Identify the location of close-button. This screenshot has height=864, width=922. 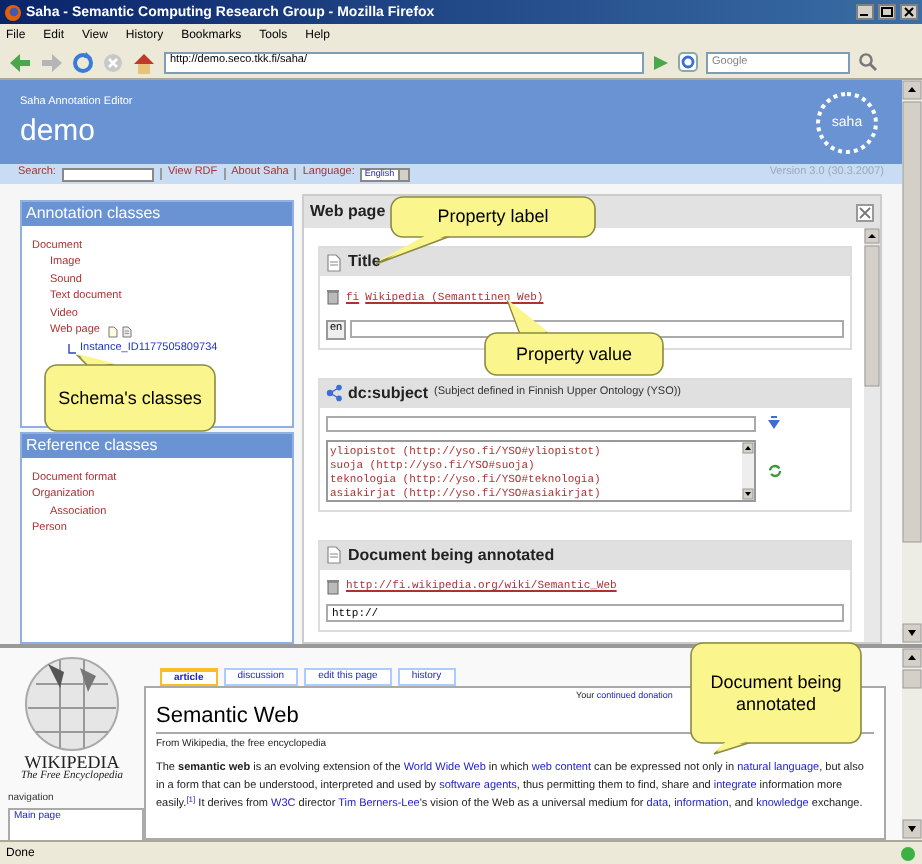
(909, 12).